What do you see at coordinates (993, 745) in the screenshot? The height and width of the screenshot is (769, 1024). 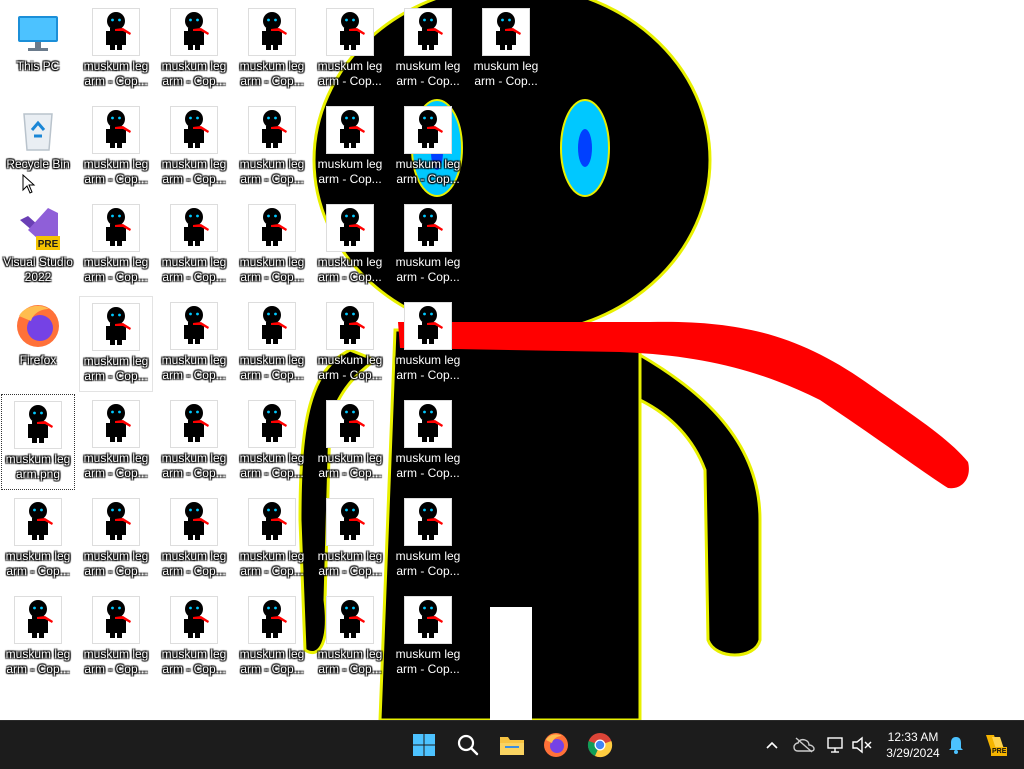 I see `copilot-button: PRE` at bounding box center [993, 745].